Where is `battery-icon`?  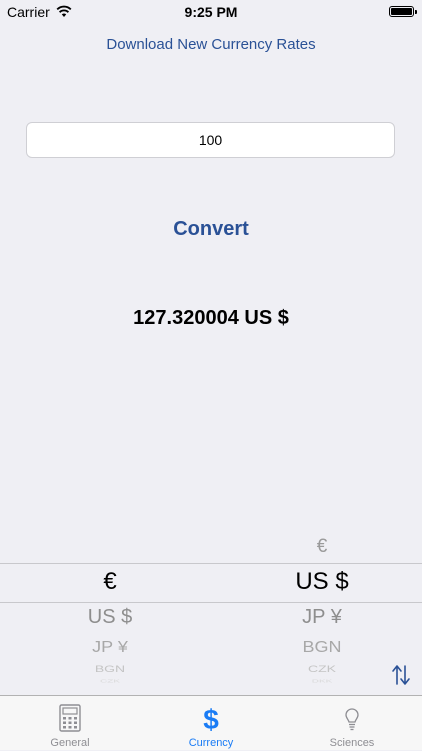 battery-icon is located at coordinates (403, 11).